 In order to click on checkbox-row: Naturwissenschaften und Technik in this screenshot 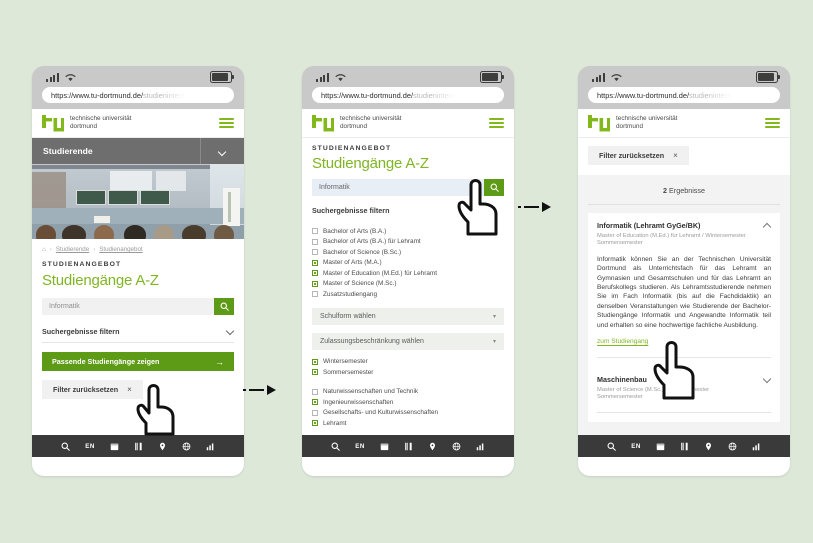, I will do `click(408, 392)`.